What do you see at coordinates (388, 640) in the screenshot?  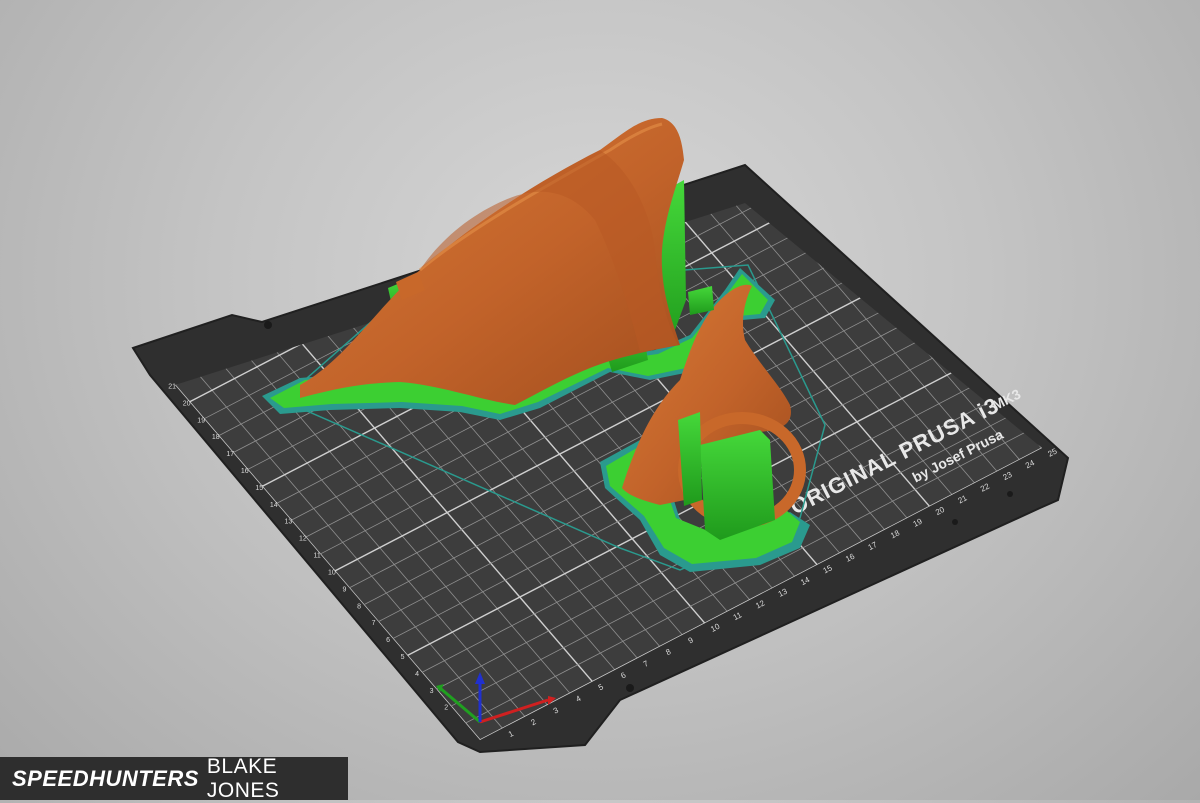 I see `bed-number-left: 6` at bounding box center [388, 640].